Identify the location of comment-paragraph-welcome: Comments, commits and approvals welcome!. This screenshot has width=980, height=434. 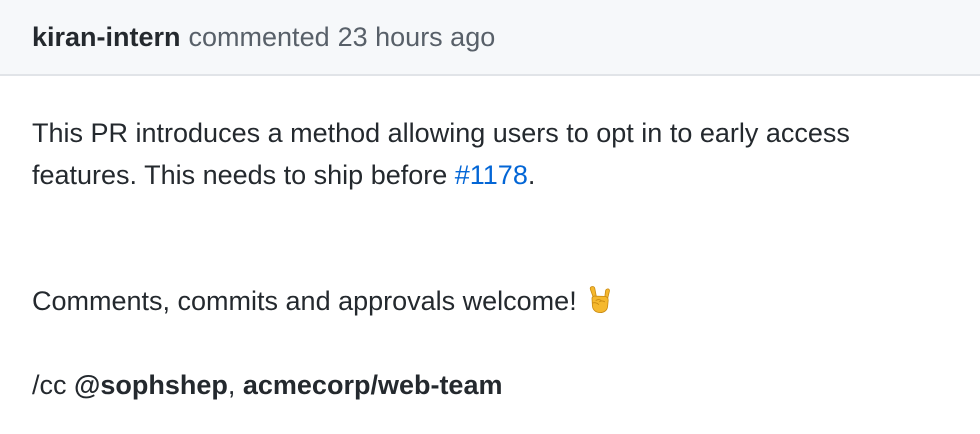
(490, 301).